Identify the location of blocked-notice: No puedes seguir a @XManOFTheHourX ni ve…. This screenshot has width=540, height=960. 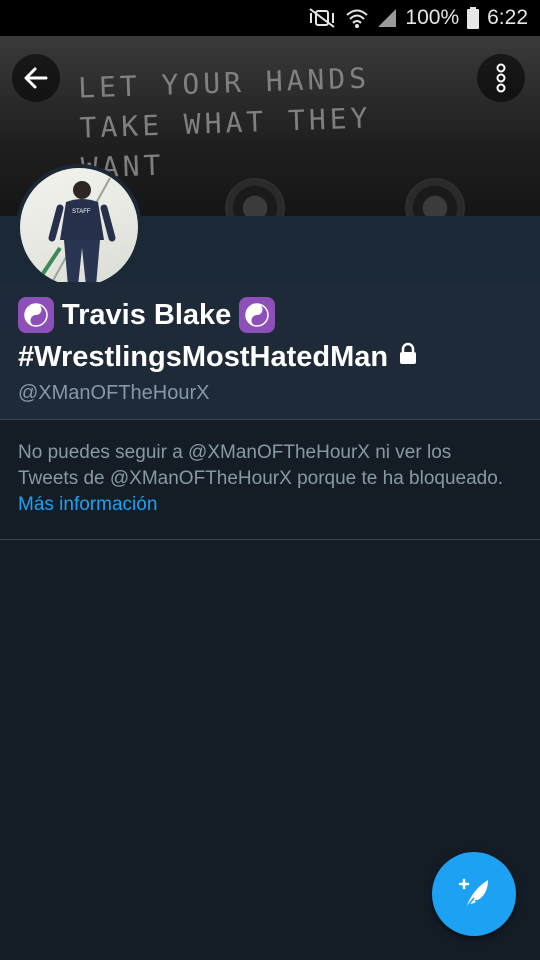
(263, 479).